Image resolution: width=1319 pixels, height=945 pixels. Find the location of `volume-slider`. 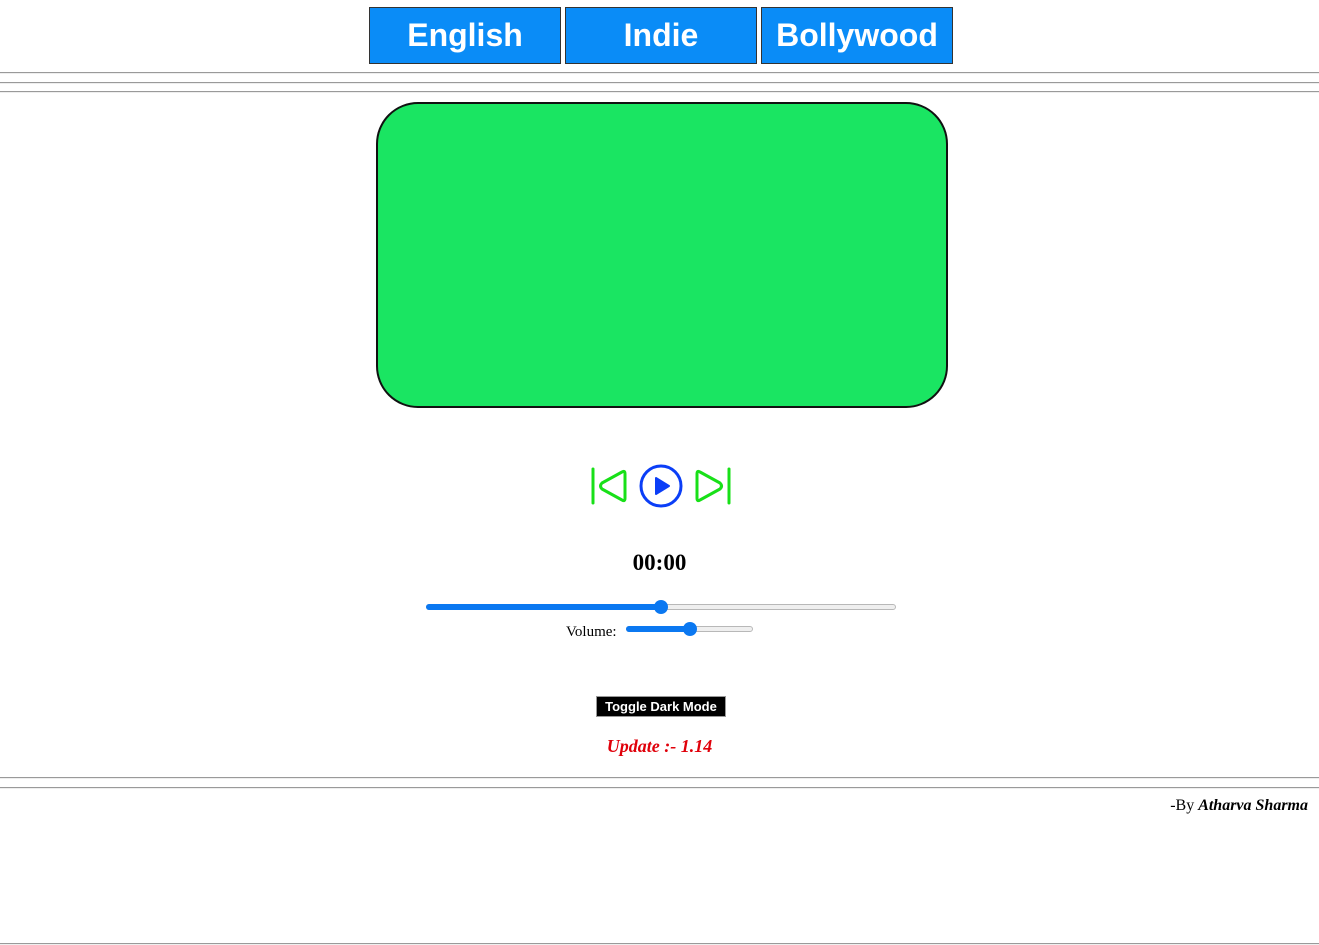

volume-slider is located at coordinates (689, 629).